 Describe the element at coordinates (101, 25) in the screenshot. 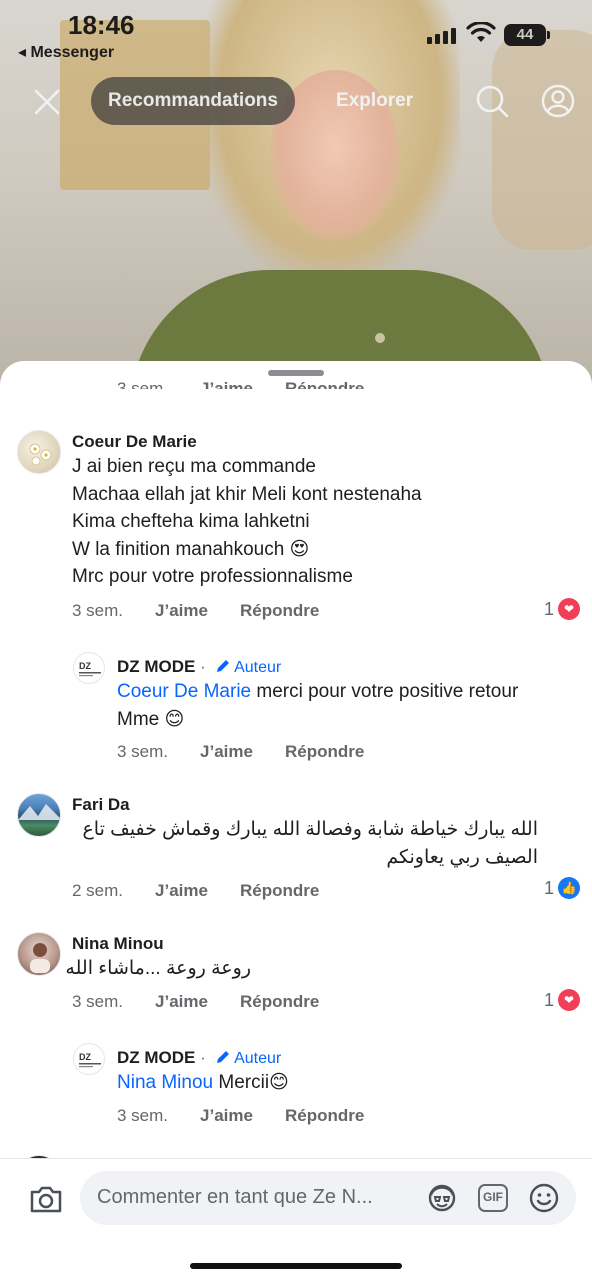

I see `status-time: 18:46` at that location.